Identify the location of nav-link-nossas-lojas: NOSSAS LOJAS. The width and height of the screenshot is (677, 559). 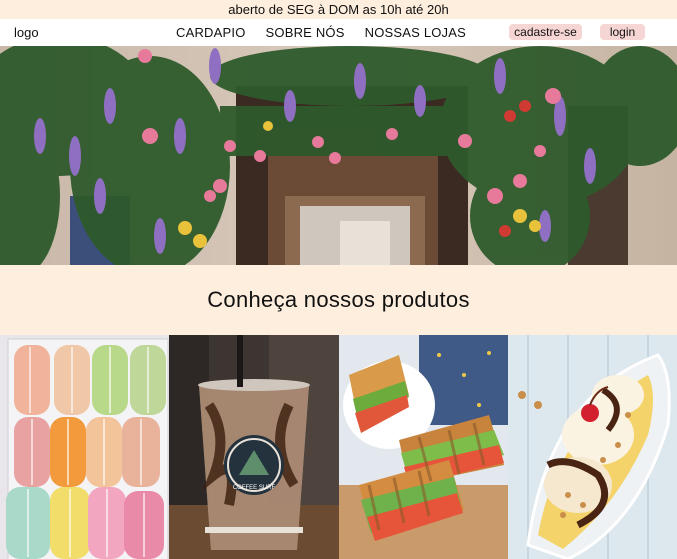
(415, 32).